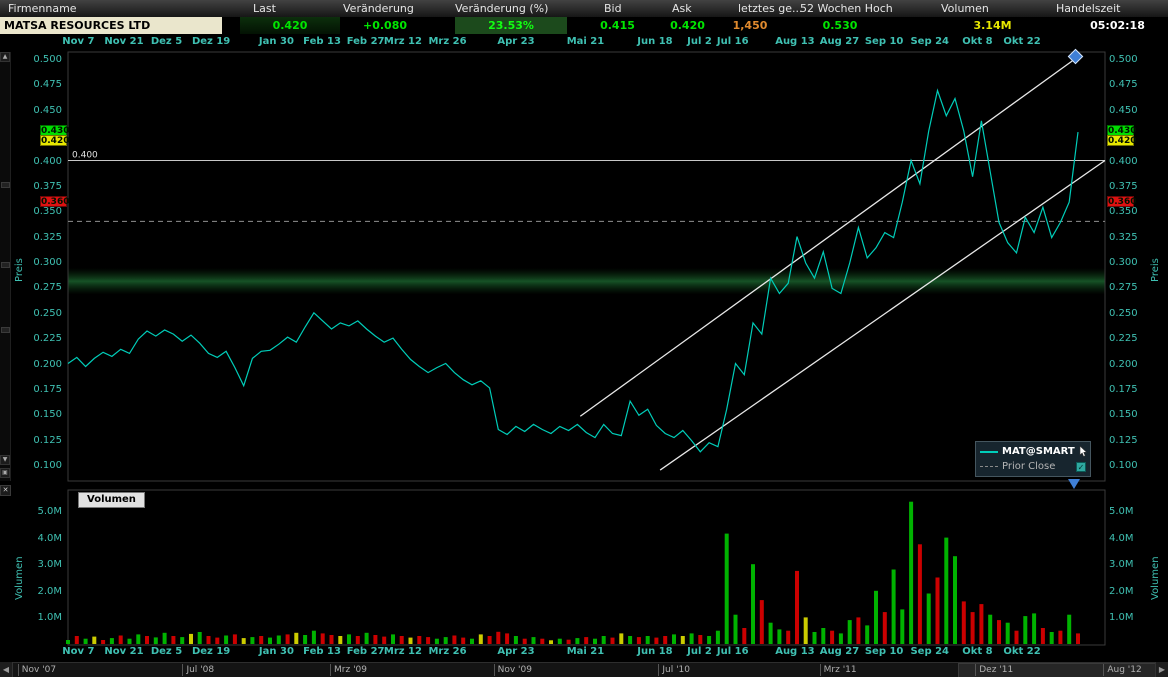 The width and height of the screenshot is (1168, 677). What do you see at coordinates (846, 8) in the screenshot?
I see `column-header-52w-hoch: 52 Wochen Hoch` at bounding box center [846, 8].